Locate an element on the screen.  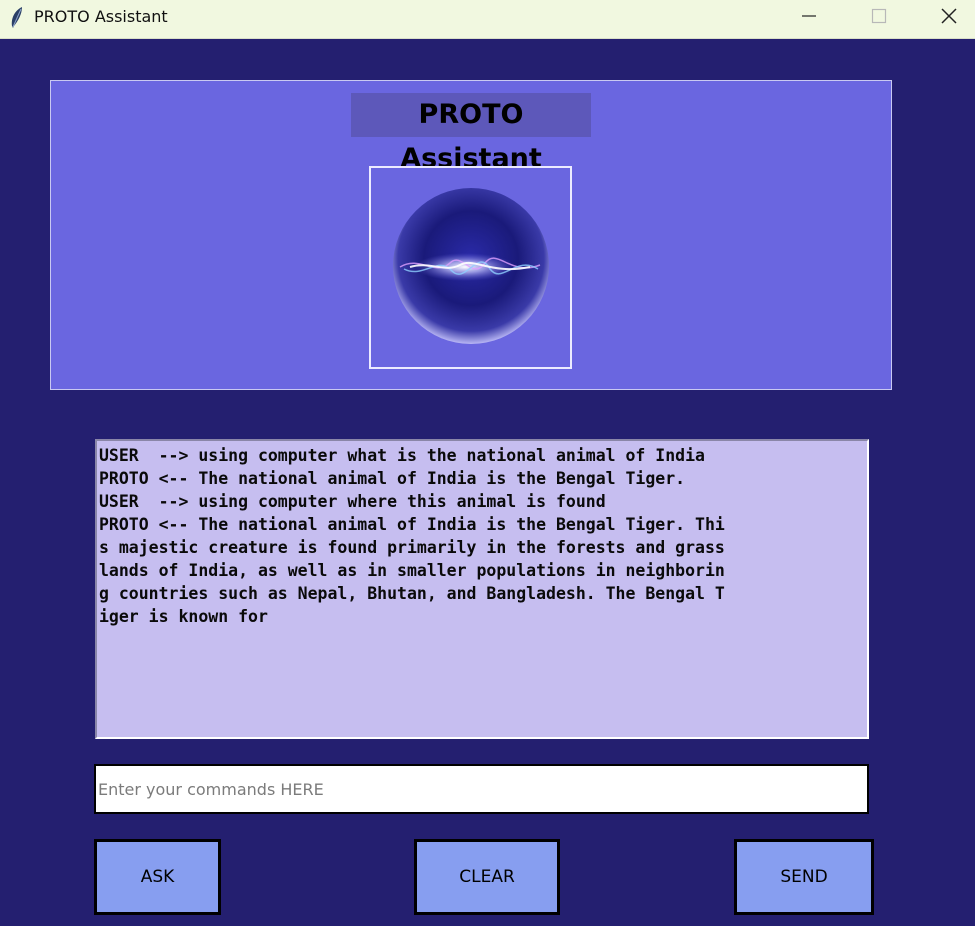
feather-icon is located at coordinates (17, 18).